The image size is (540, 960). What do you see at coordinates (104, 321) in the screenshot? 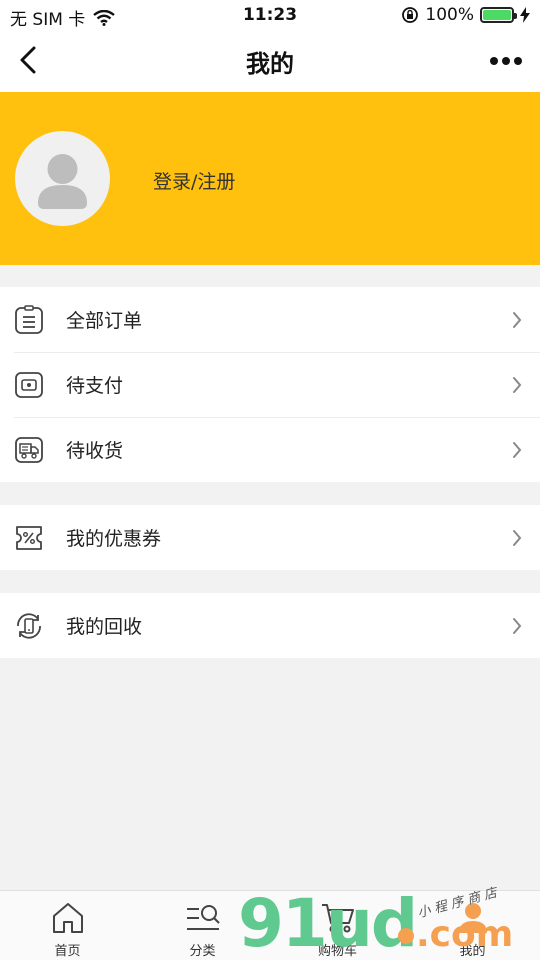
I see `menu-item-label: 全部订单` at bounding box center [104, 321].